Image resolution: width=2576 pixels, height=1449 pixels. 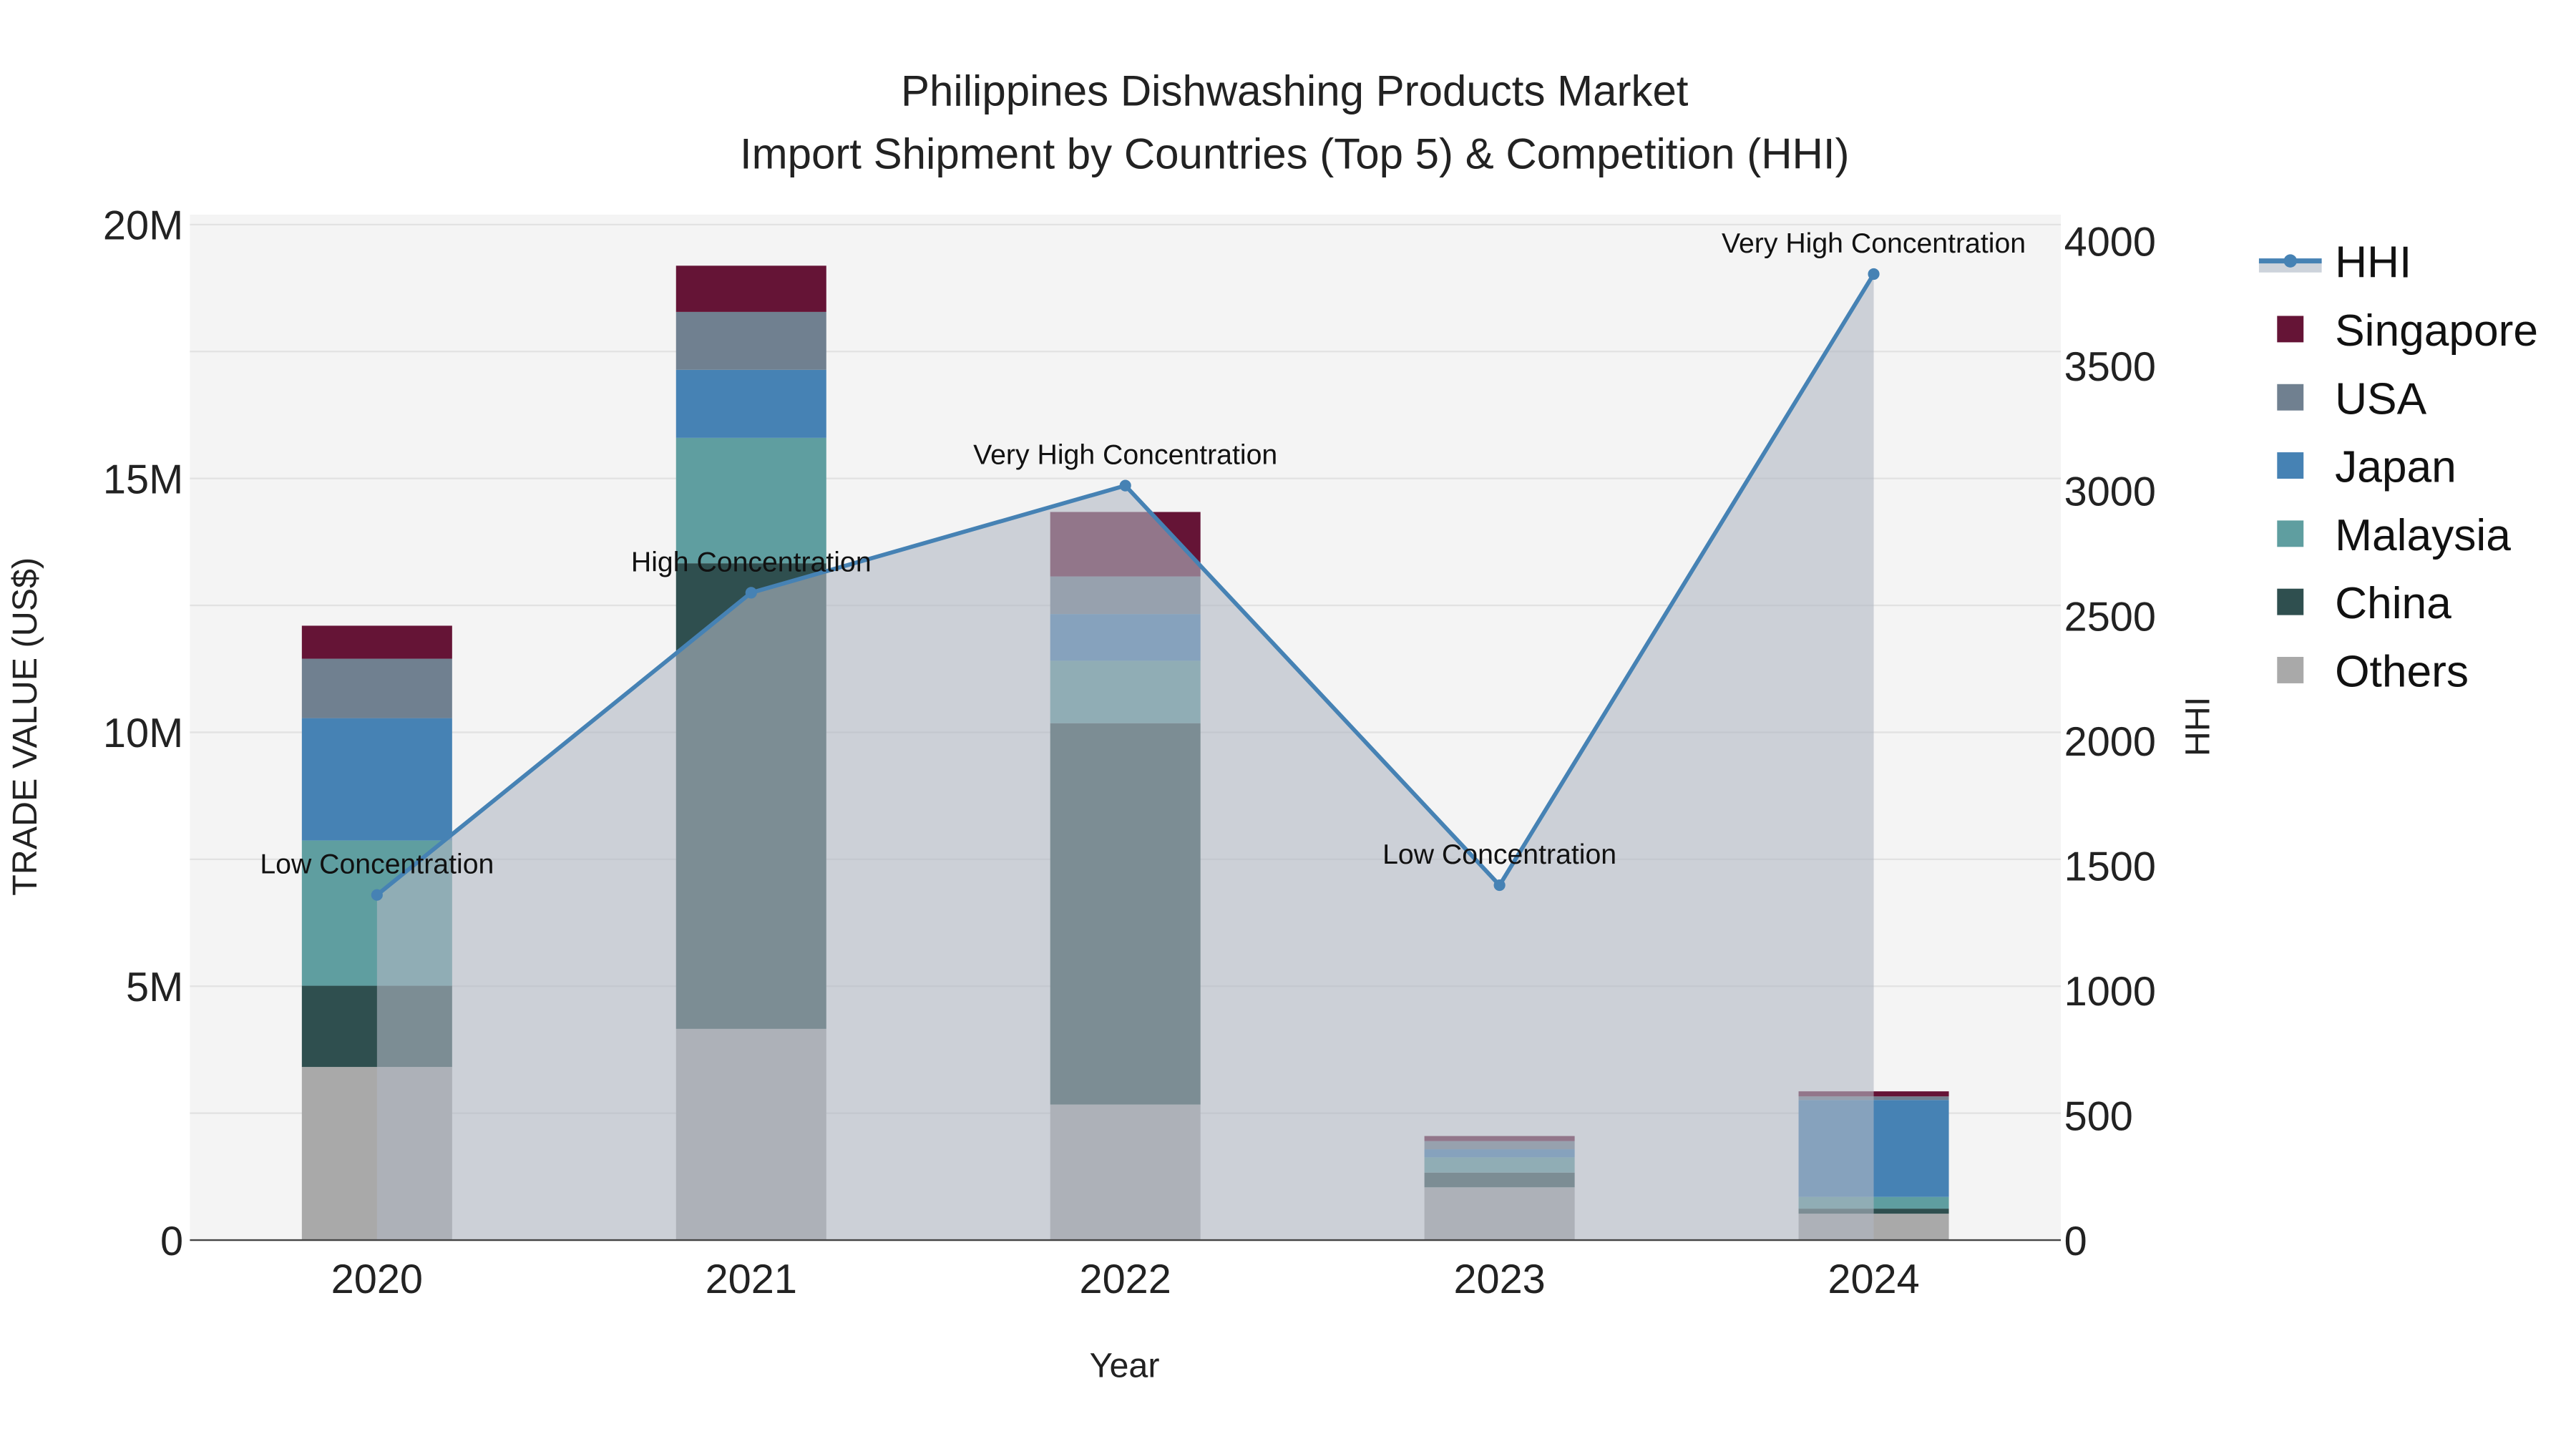 What do you see at coordinates (750, 288) in the screenshot?
I see `bar-singapore-2021` at bounding box center [750, 288].